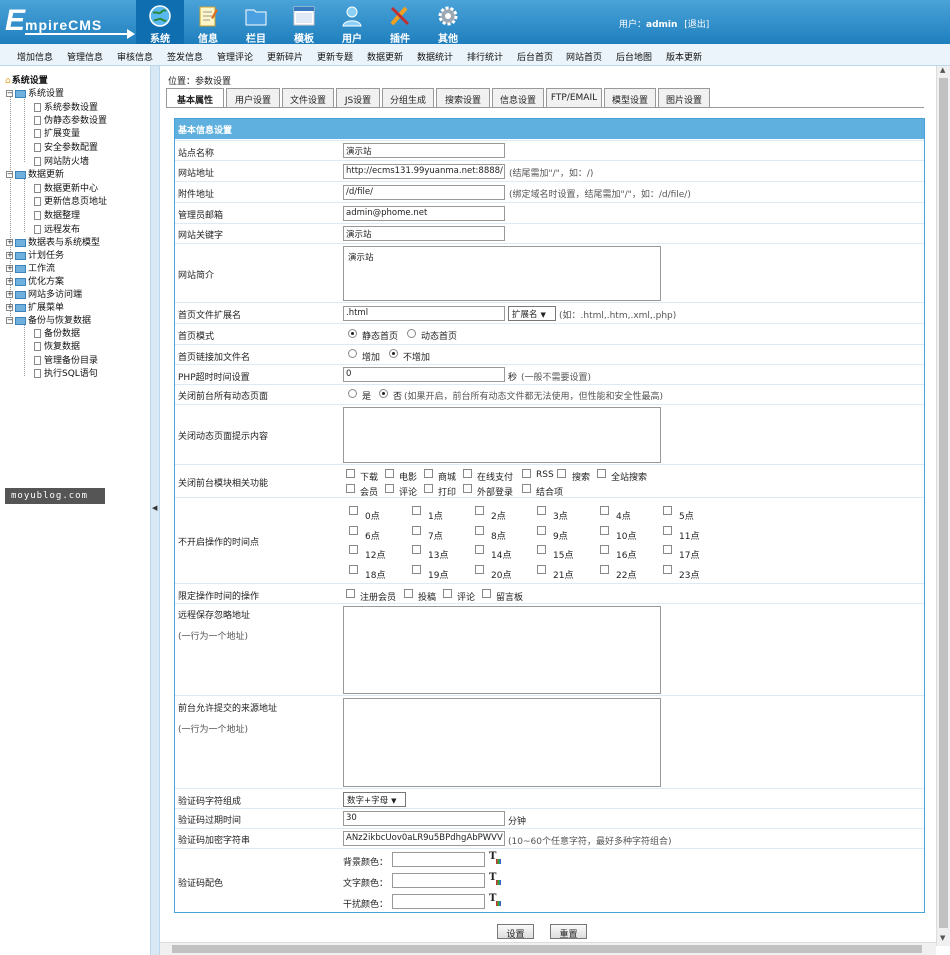 The width and height of the screenshot is (950, 955). I want to click on empirecms-logo: E mpireCMS, so click(70, 22).